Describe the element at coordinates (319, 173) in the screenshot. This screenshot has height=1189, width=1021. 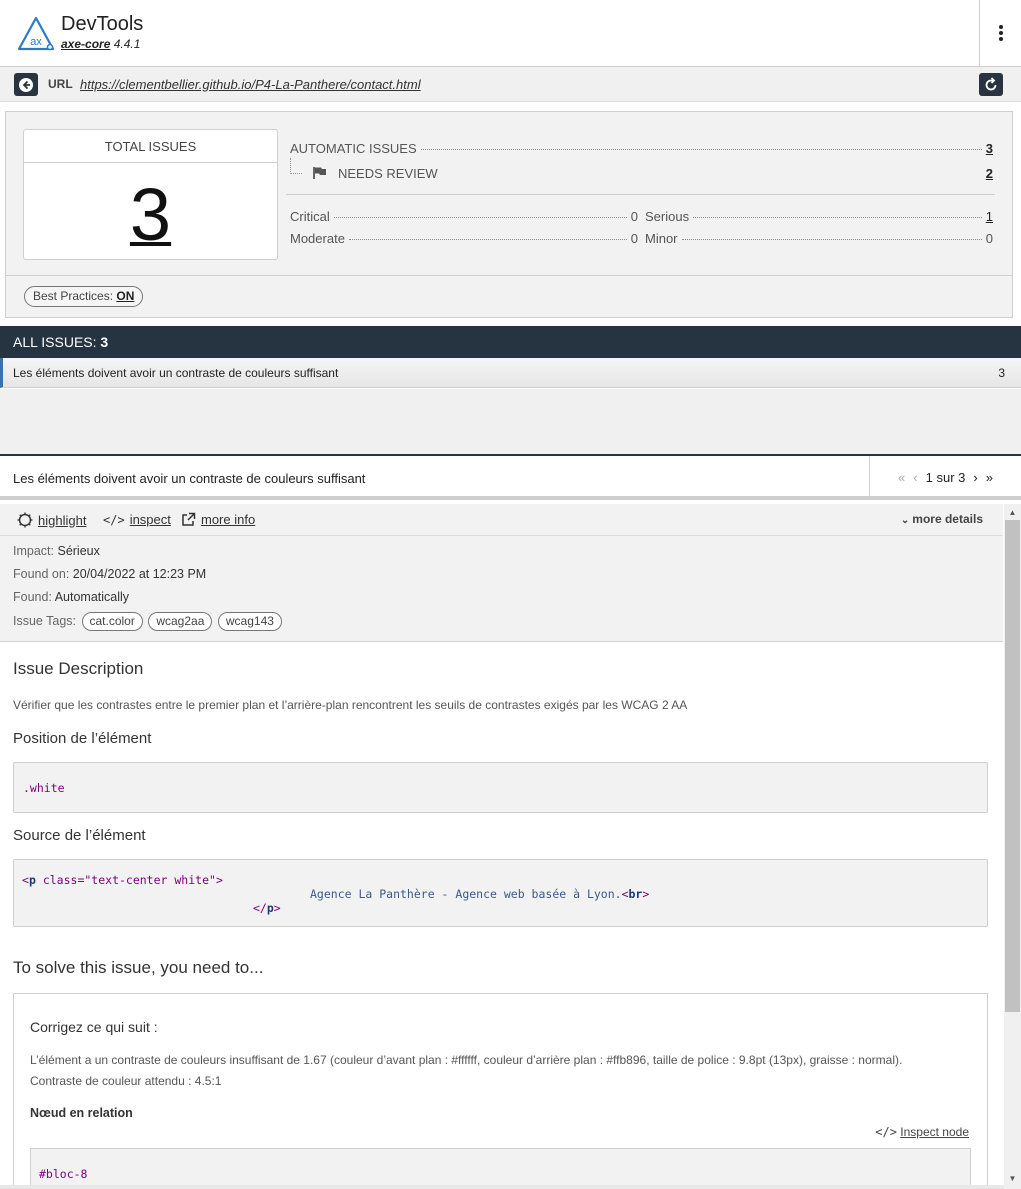
I see `flag-icon` at that location.